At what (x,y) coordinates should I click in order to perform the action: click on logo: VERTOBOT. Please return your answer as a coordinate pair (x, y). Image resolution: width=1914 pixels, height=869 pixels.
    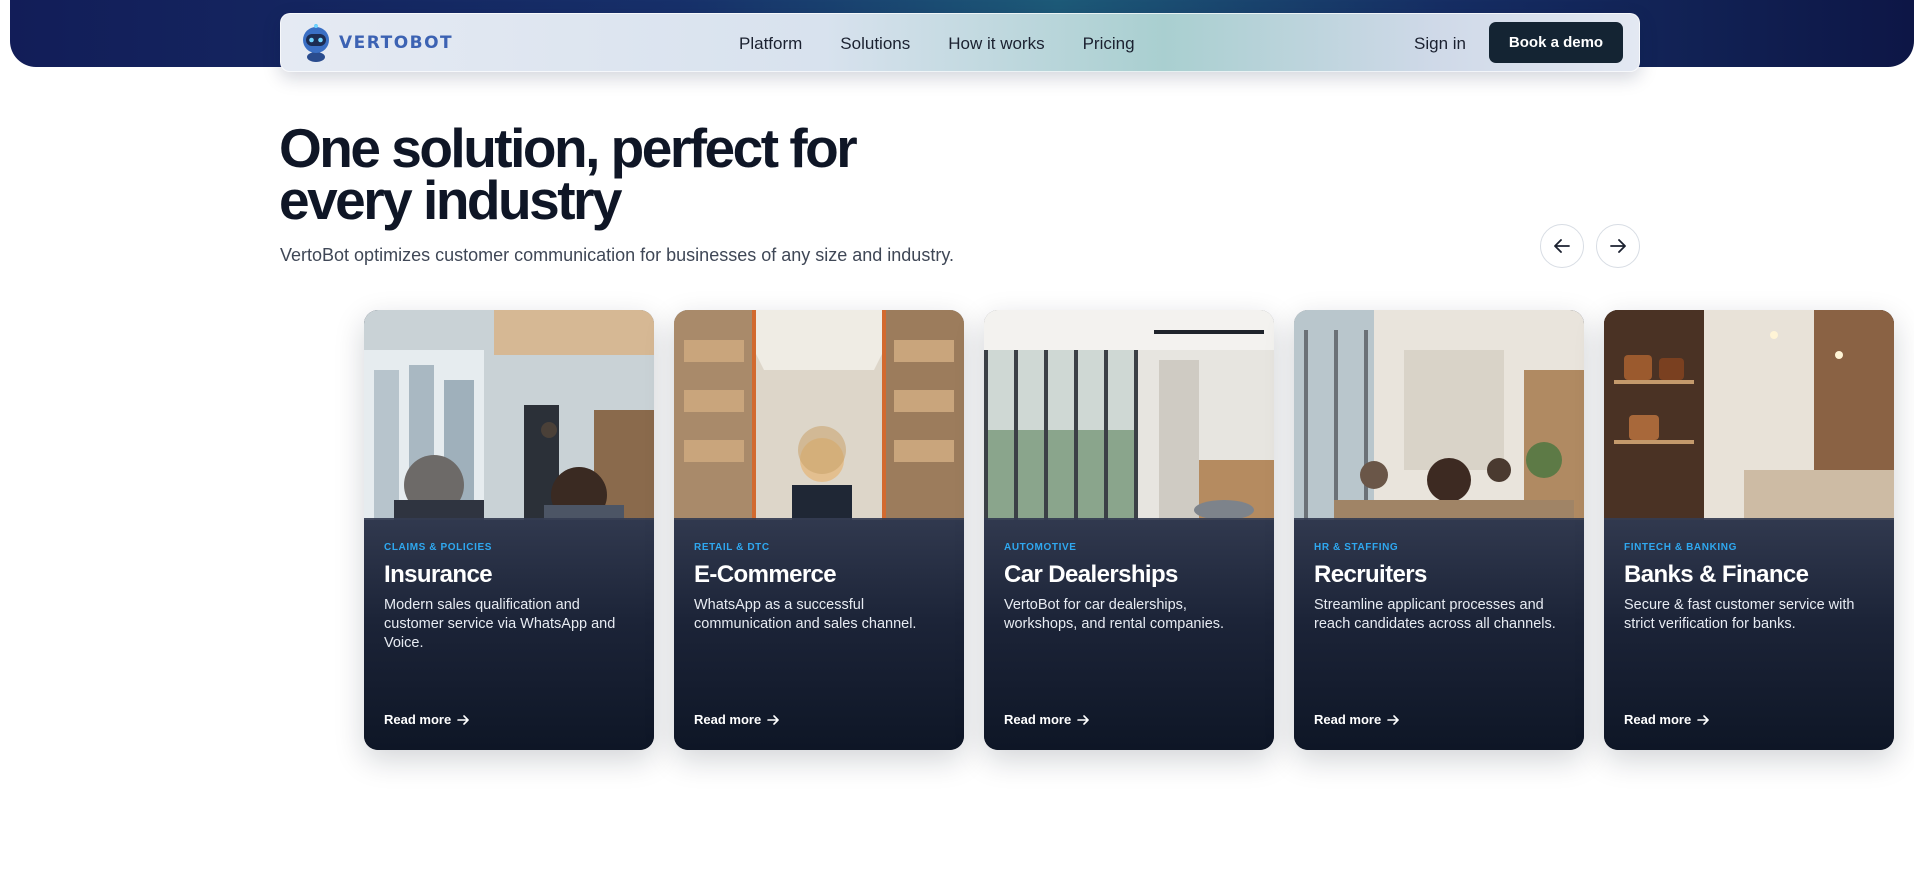
    Looking at the image, I should click on (376, 43).